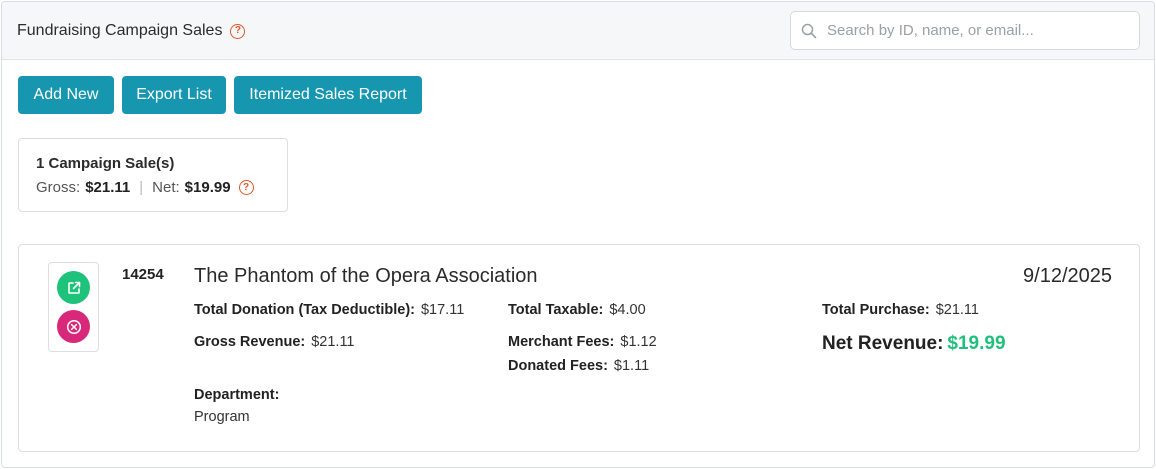 This screenshot has height=469, width=1156. What do you see at coordinates (976, 343) in the screenshot?
I see `net-revenue-value: $19.99` at bounding box center [976, 343].